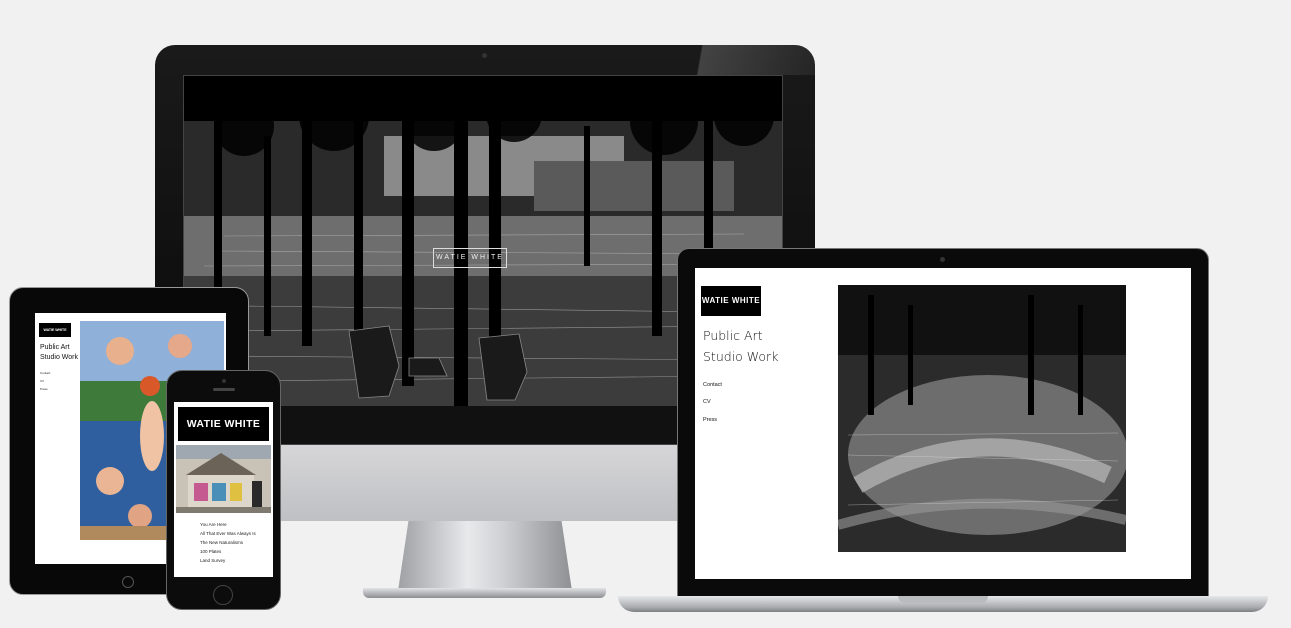  Describe the element at coordinates (707, 402) in the screenshot. I see `nav-cv: CV` at that location.